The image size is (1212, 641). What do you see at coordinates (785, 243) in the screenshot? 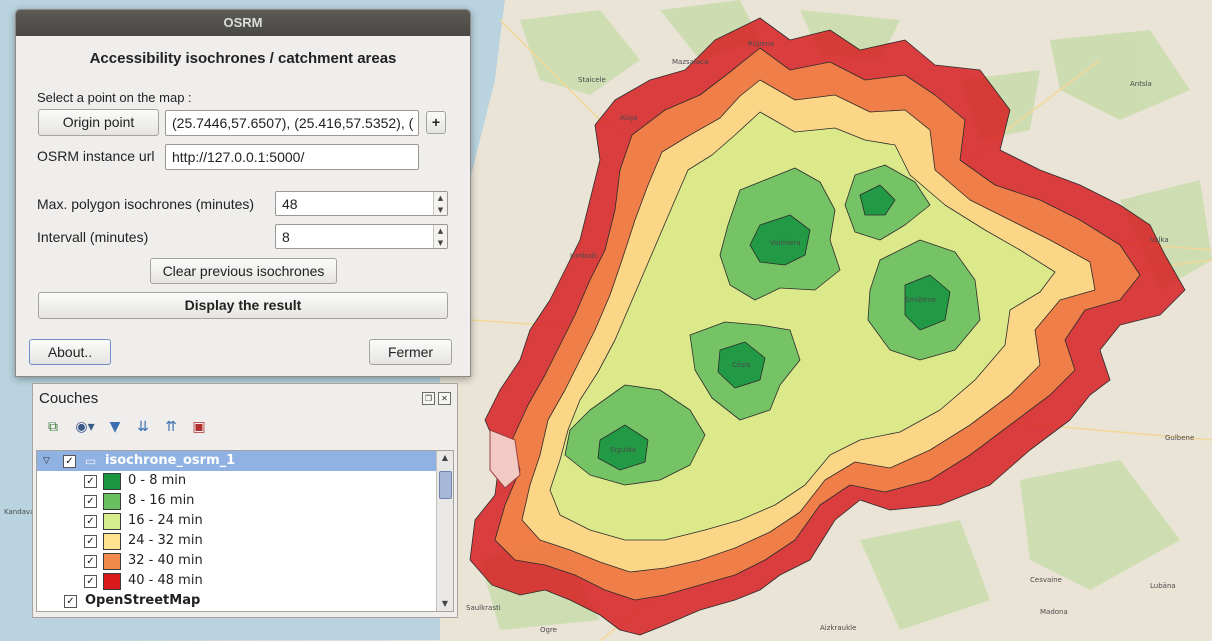
I see `town-label: Valmiera` at bounding box center [785, 243].